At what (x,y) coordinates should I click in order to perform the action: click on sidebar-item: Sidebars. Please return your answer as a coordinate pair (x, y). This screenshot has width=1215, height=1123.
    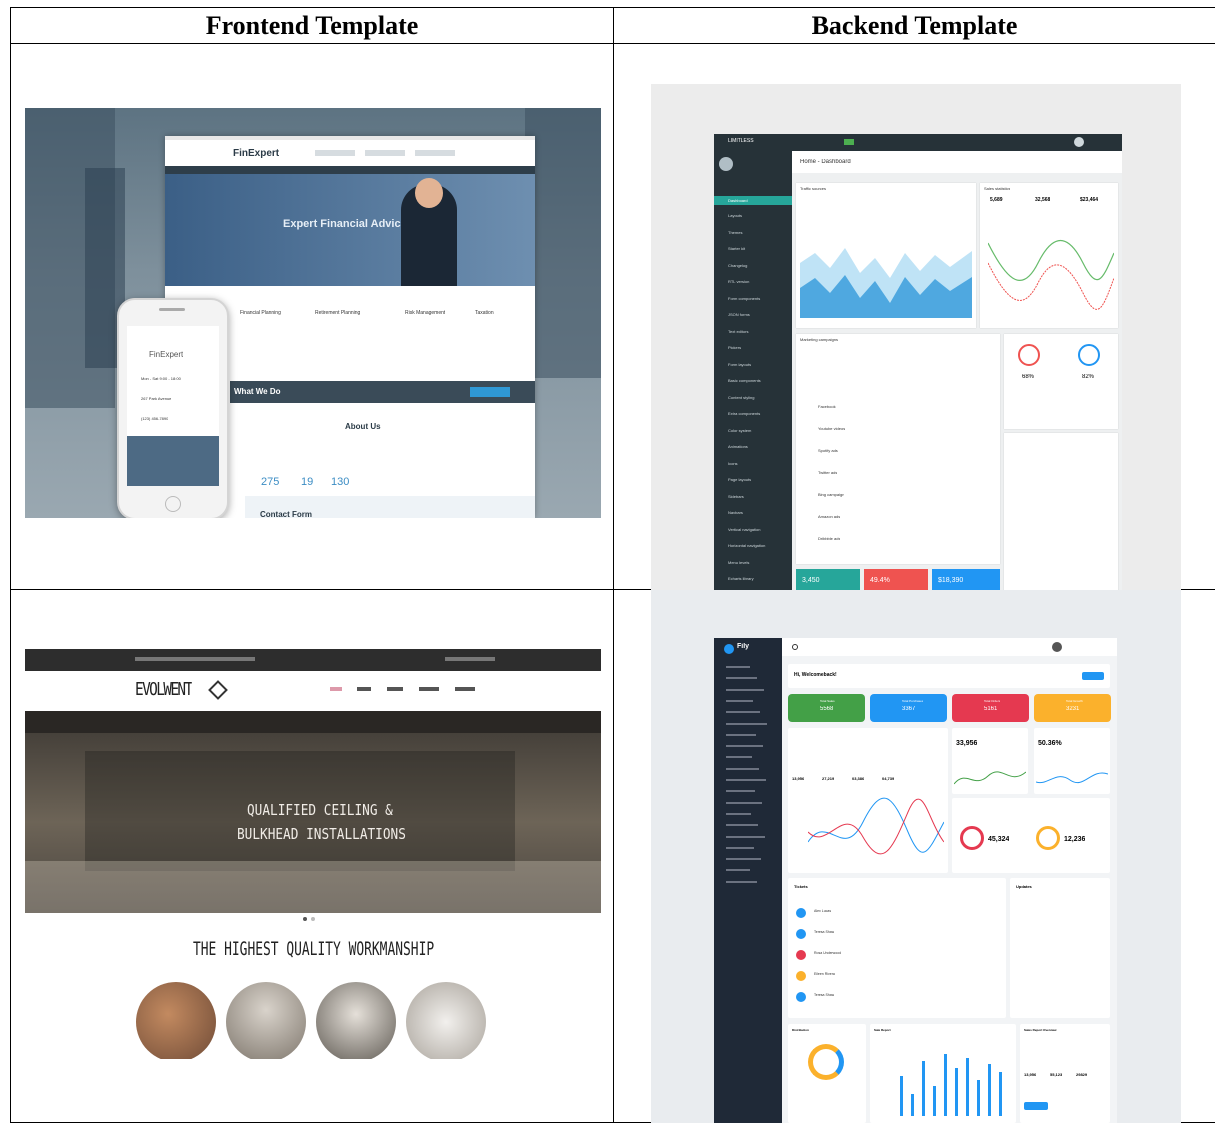
    Looking at the image, I should click on (758, 496).